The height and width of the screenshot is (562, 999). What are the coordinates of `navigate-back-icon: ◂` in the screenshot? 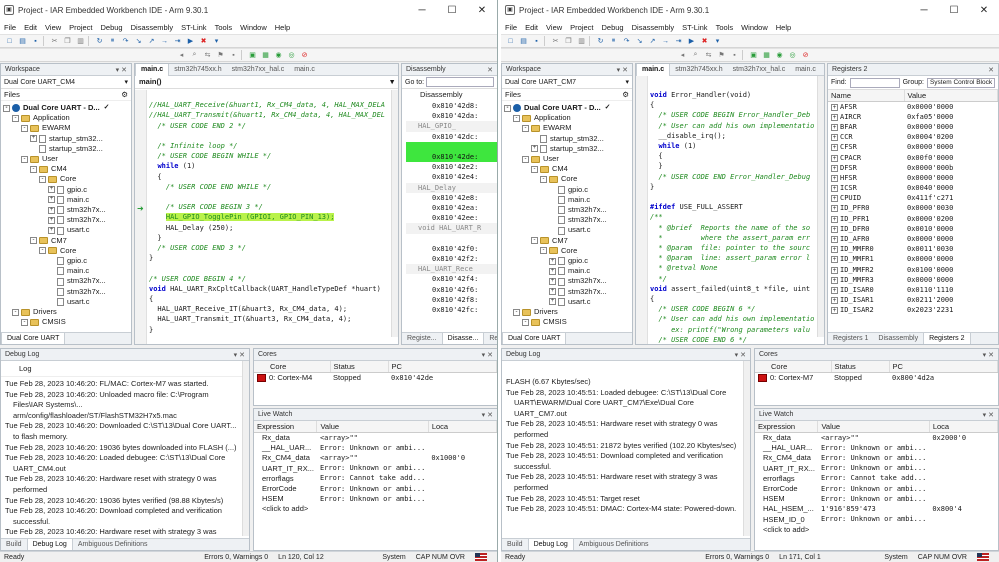 It's located at (181, 55).